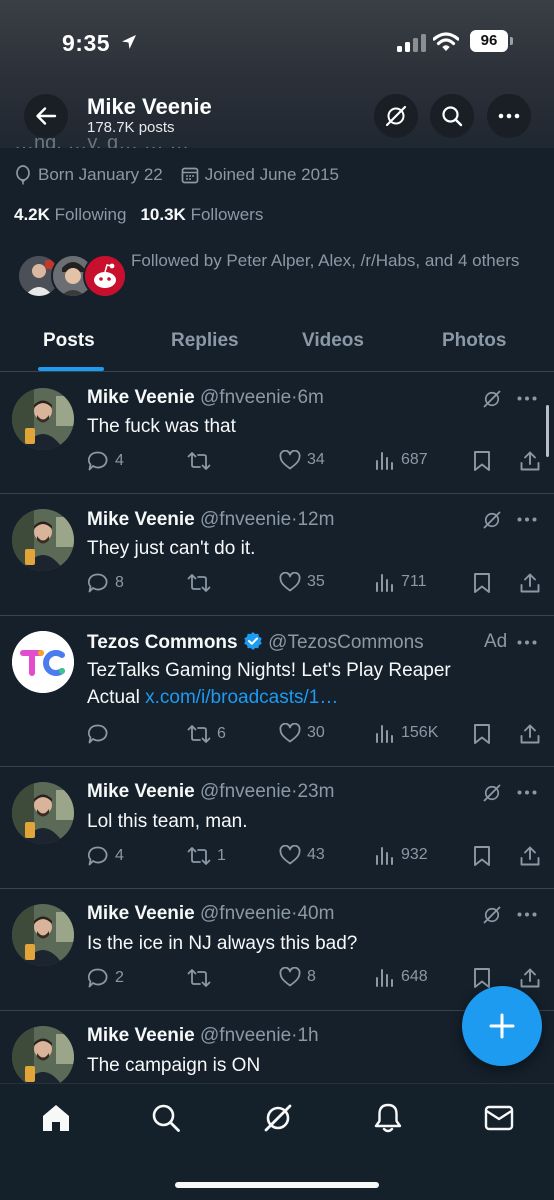 The width and height of the screenshot is (554, 1200). I want to click on reply-button: 8, so click(105, 583).